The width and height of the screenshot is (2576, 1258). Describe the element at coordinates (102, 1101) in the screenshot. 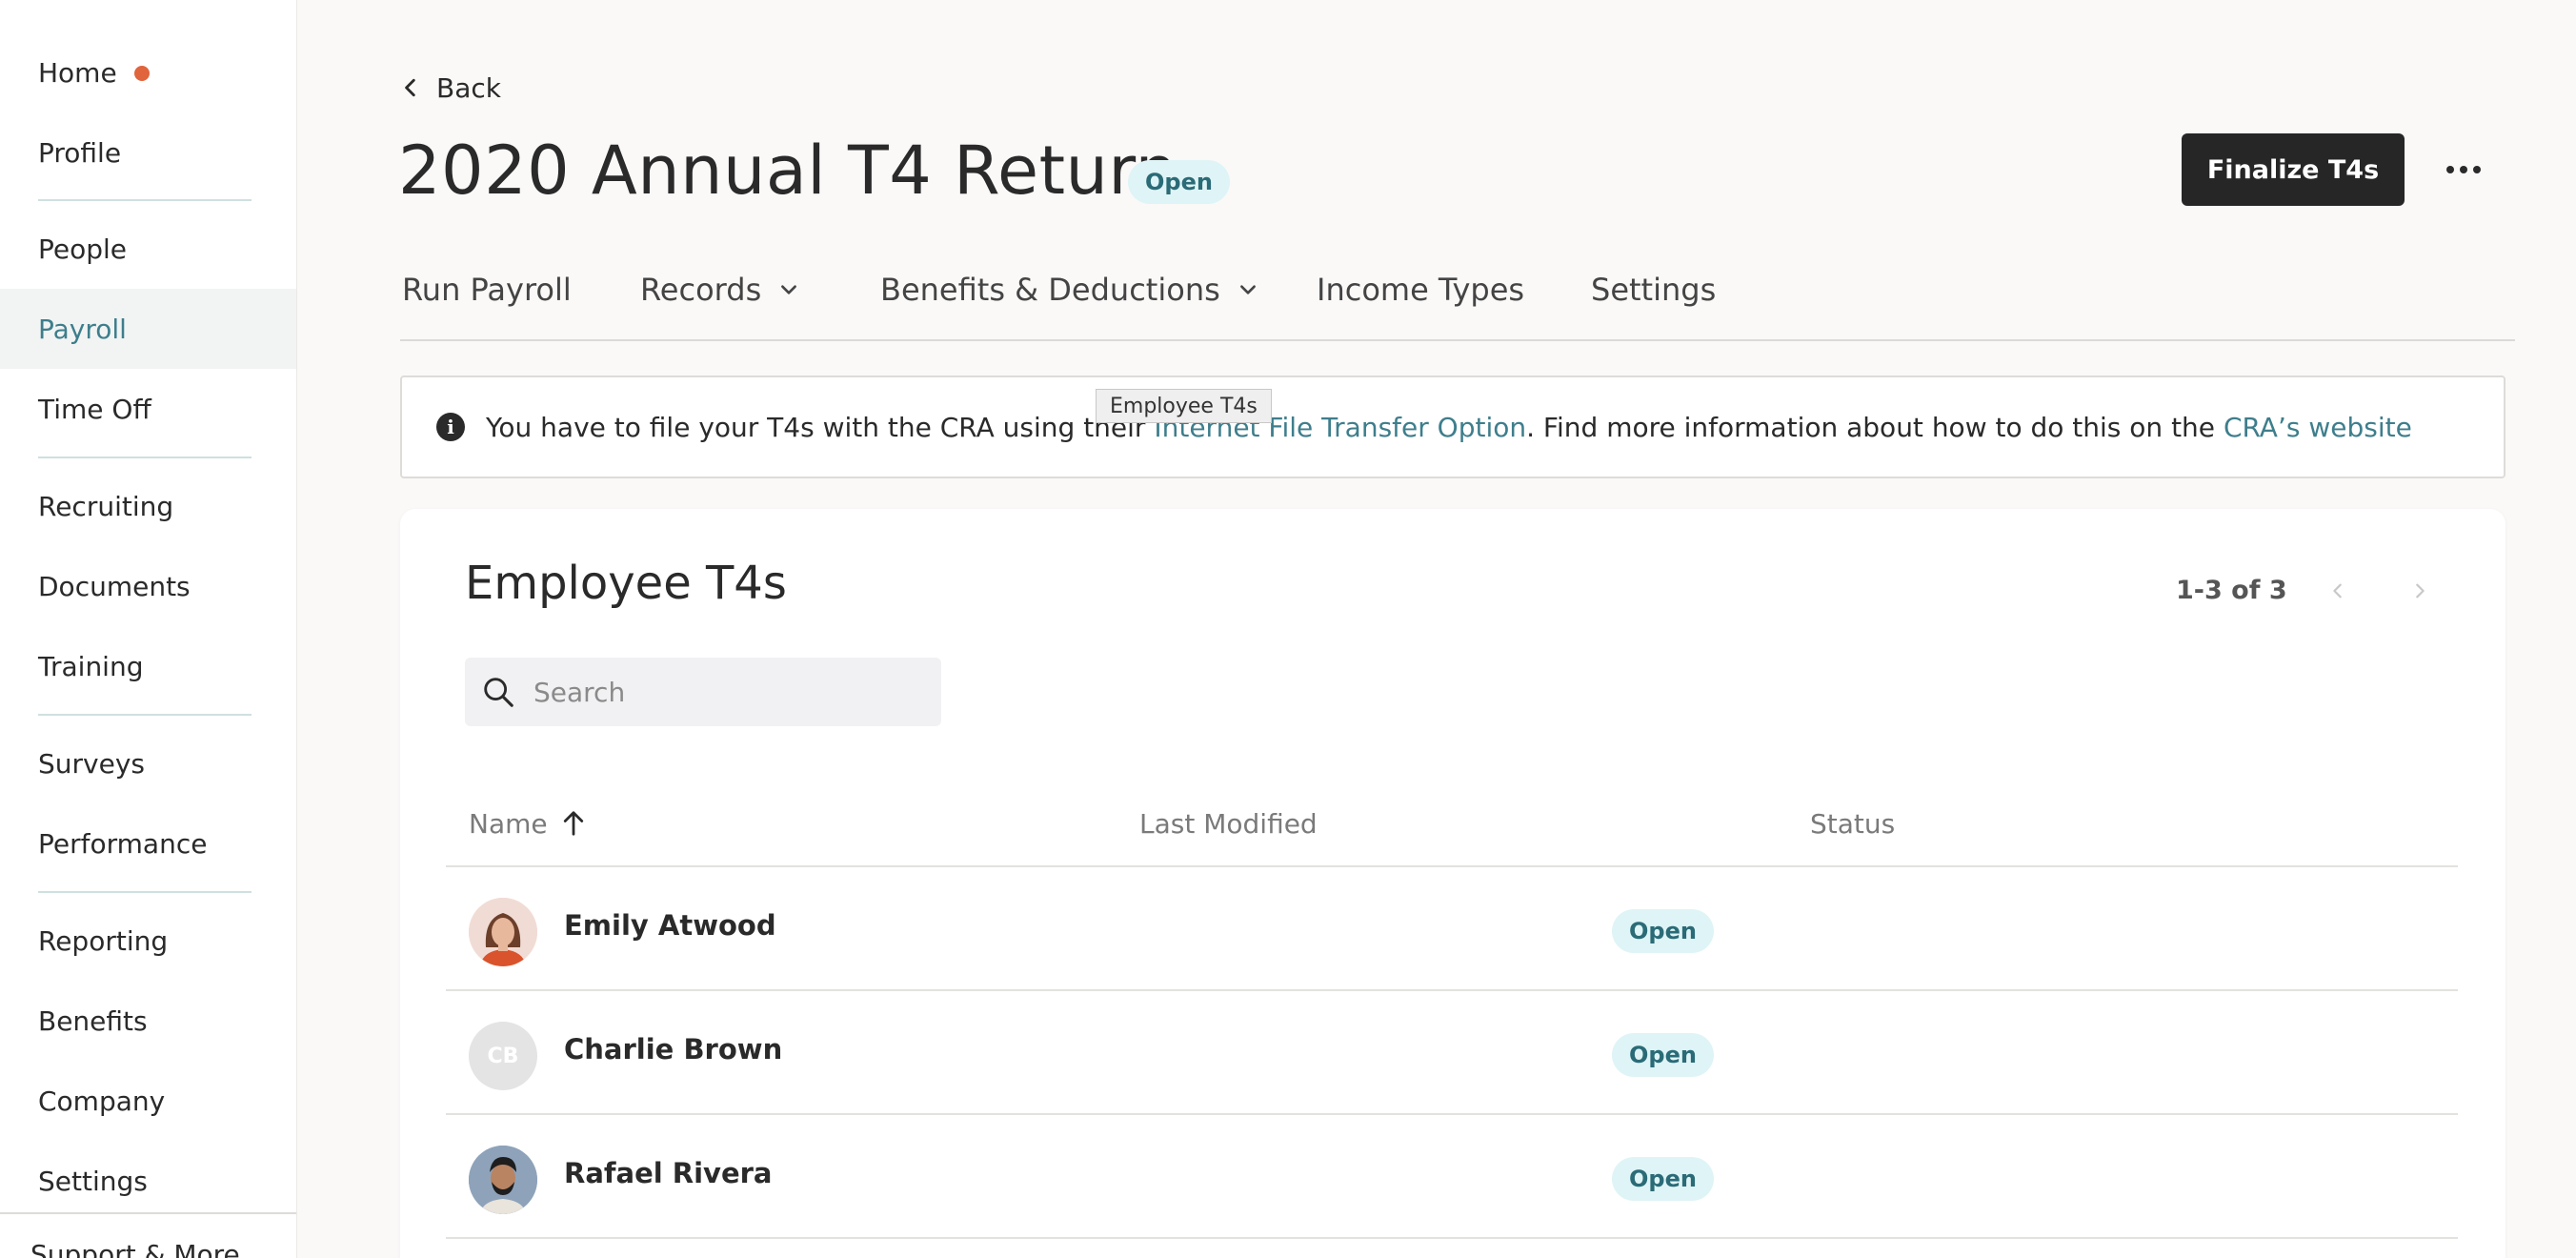

I see `sidebar-item-label: Company` at that location.